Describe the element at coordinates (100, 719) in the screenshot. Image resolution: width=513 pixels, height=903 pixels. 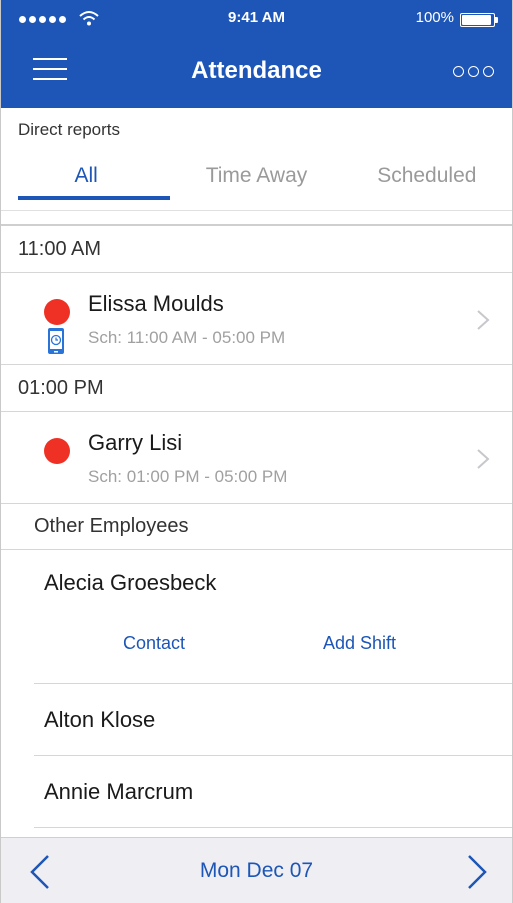
I see `employee-name: Alton Klose` at that location.